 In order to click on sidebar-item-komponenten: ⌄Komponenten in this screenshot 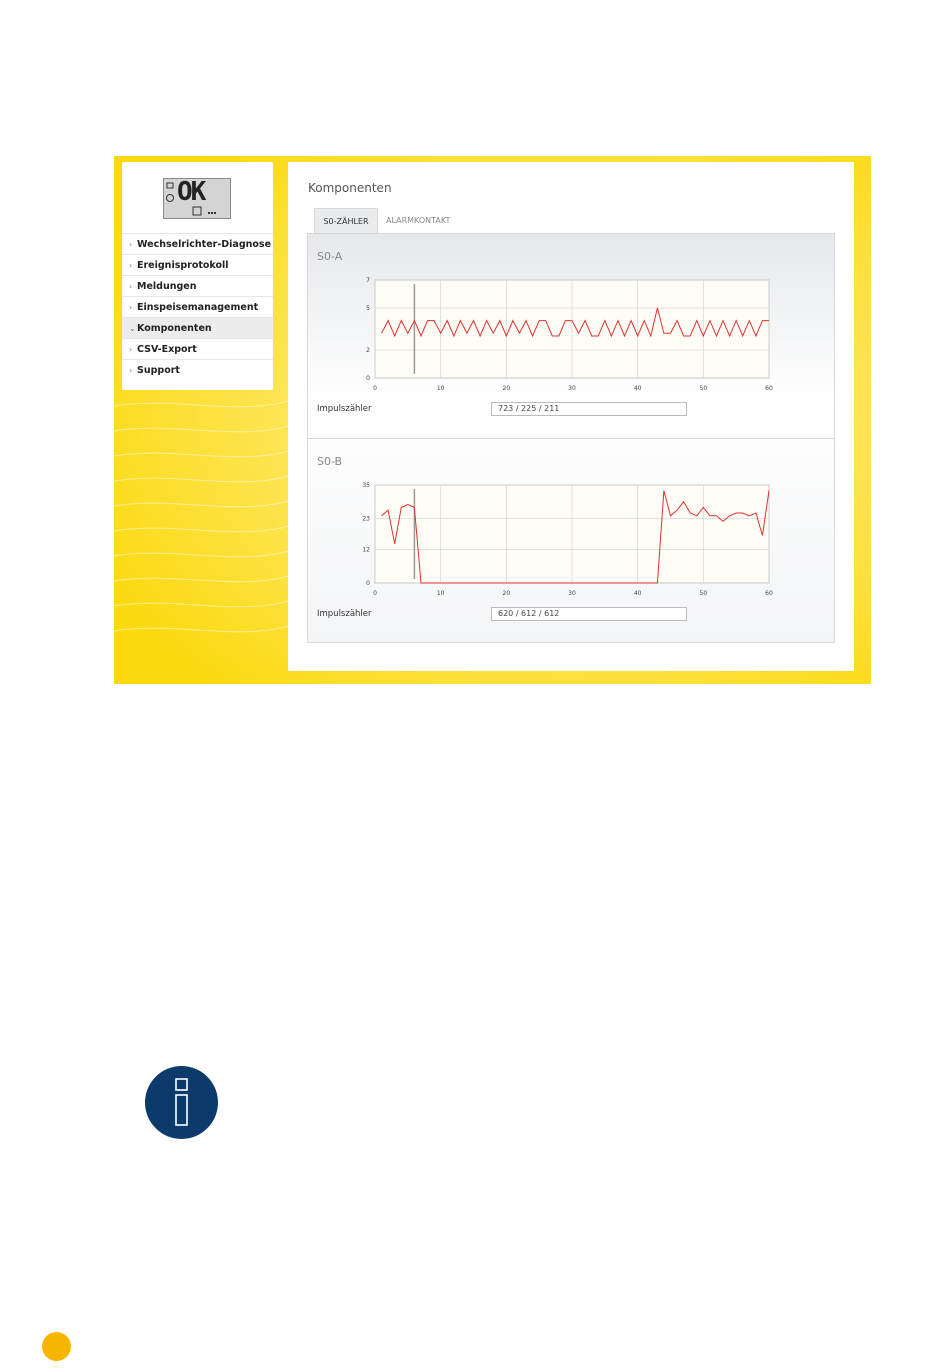, I will do `click(197, 327)`.